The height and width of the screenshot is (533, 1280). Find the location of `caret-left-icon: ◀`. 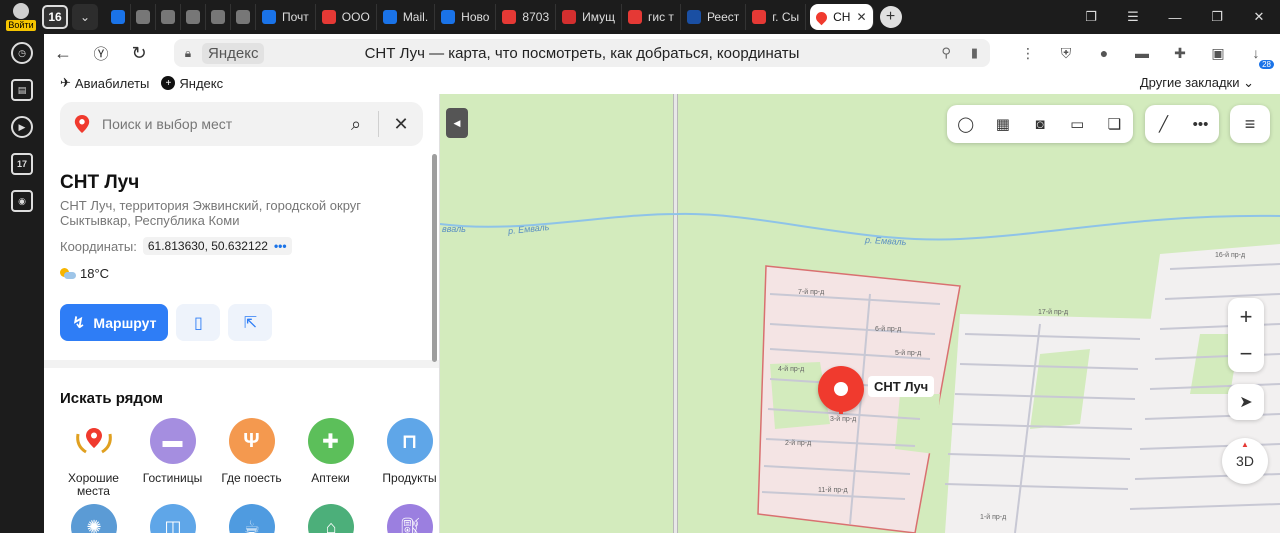

caret-left-icon: ◀ is located at coordinates (457, 122).